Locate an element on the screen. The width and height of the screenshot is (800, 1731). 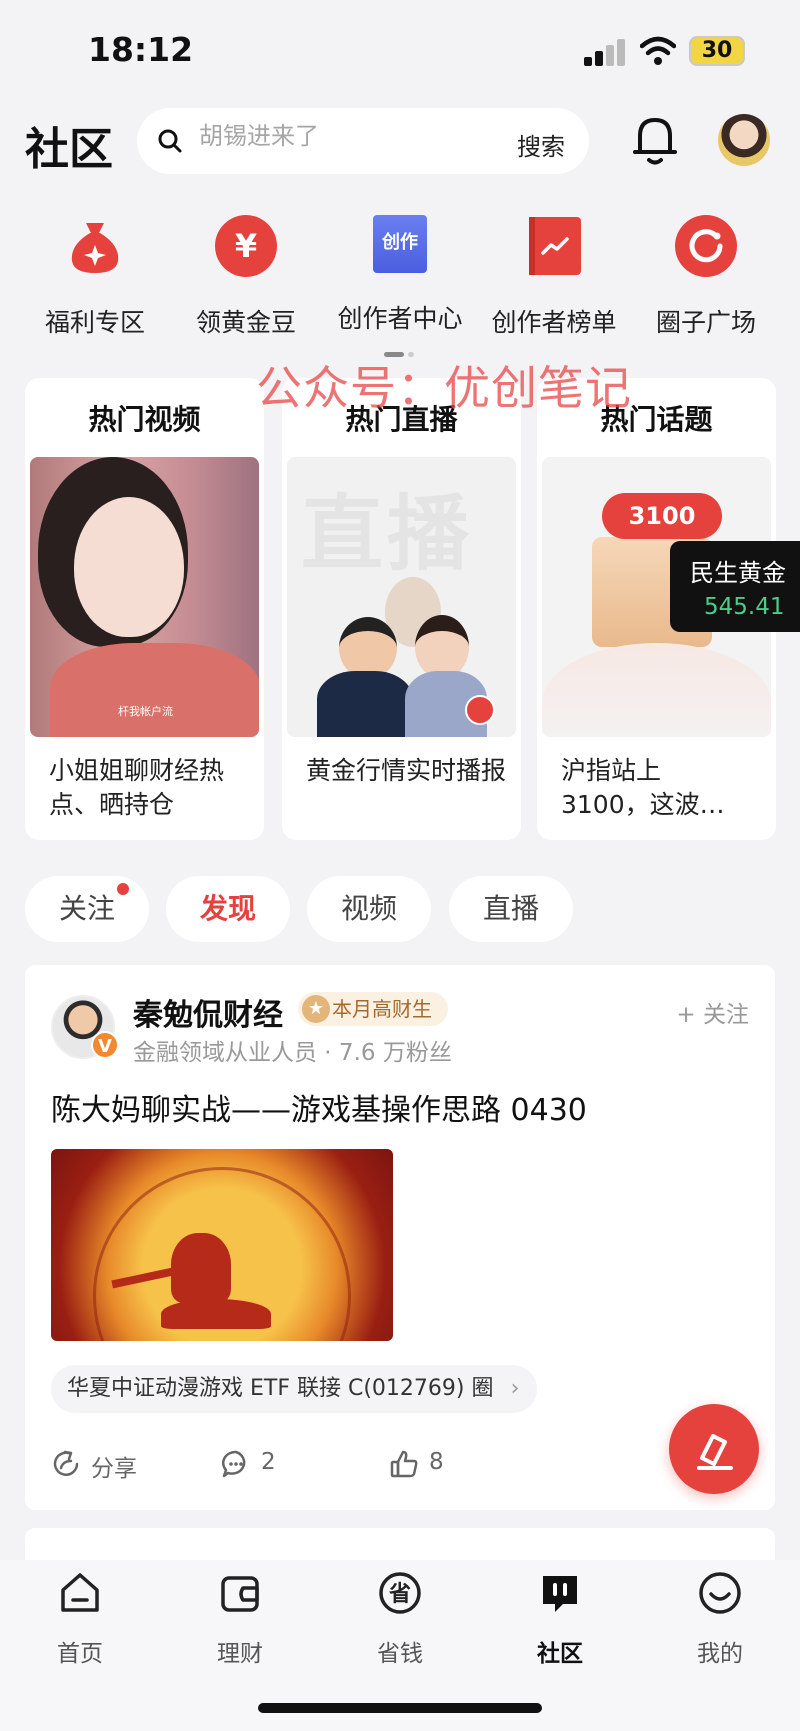
bell-icon is located at coordinates (655, 140).